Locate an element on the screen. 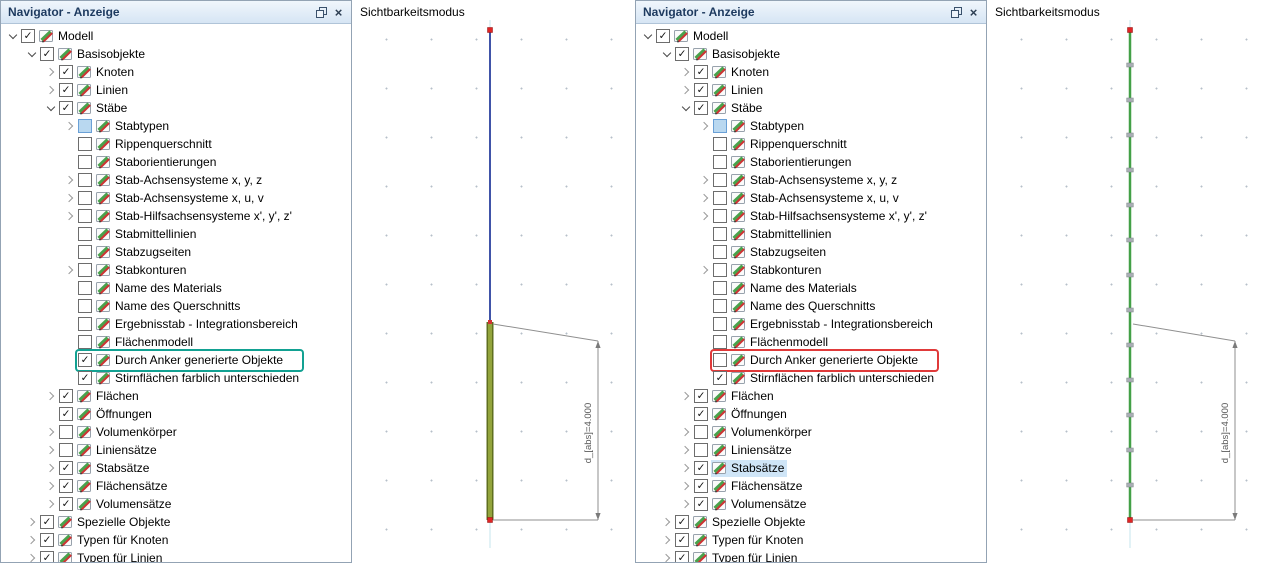 This screenshot has width=1270, height=563. tree-item: Typen für Linien is located at coordinates (111, 556).